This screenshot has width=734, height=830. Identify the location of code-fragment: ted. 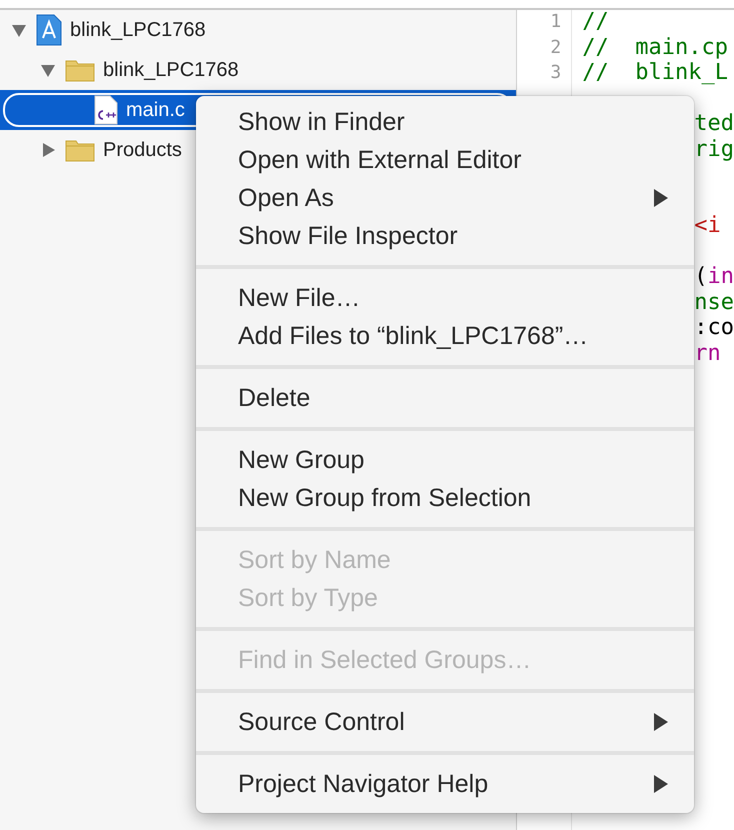
(714, 123).